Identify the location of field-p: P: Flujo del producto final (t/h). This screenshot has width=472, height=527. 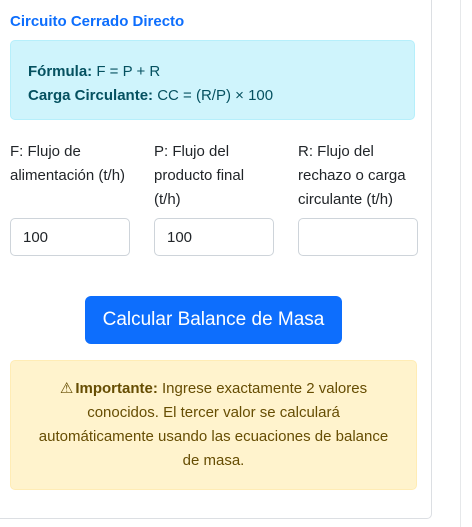
(214, 198).